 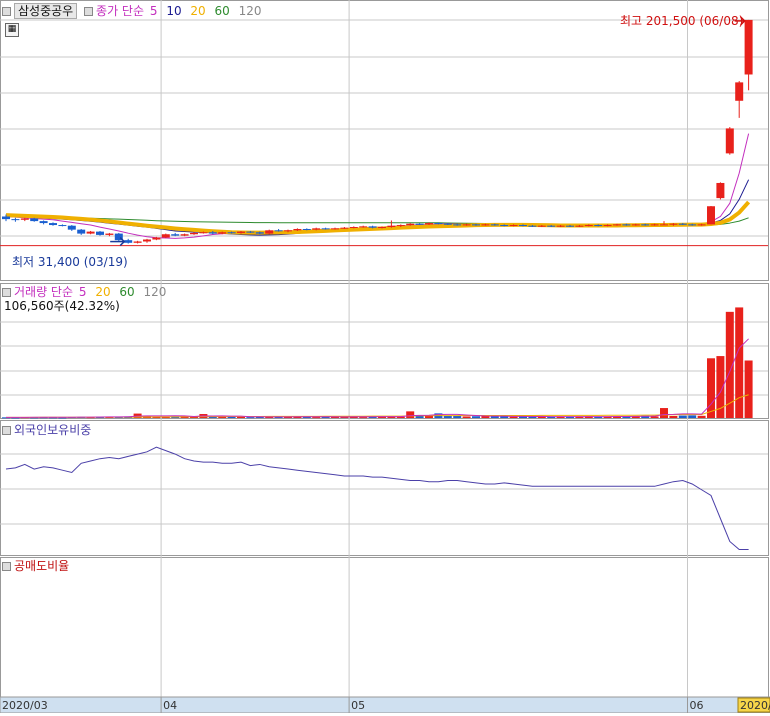 What do you see at coordinates (6, 566) in the screenshot?
I see `short-settings-icon` at bounding box center [6, 566].